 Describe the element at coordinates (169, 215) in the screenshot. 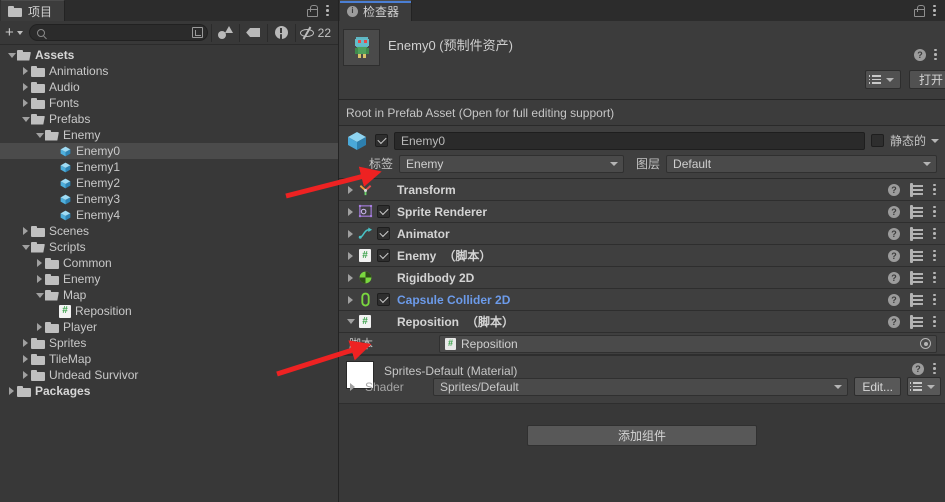

I see `tree-item-enemy4: Enemy4` at that location.